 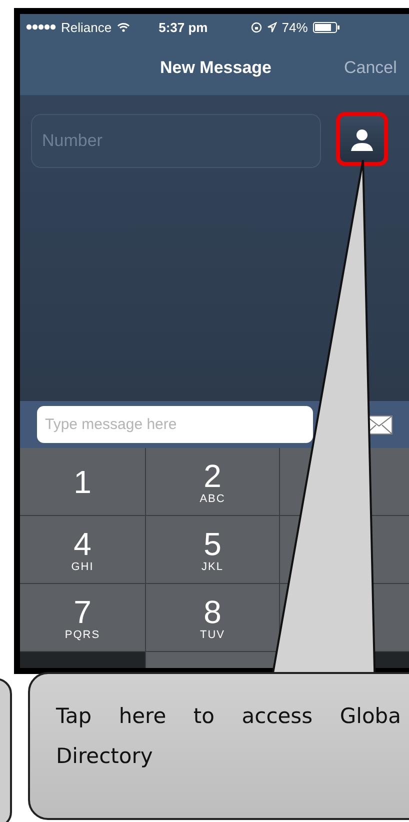 I want to click on cancel-button: Cancel, so click(x=370, y=68).